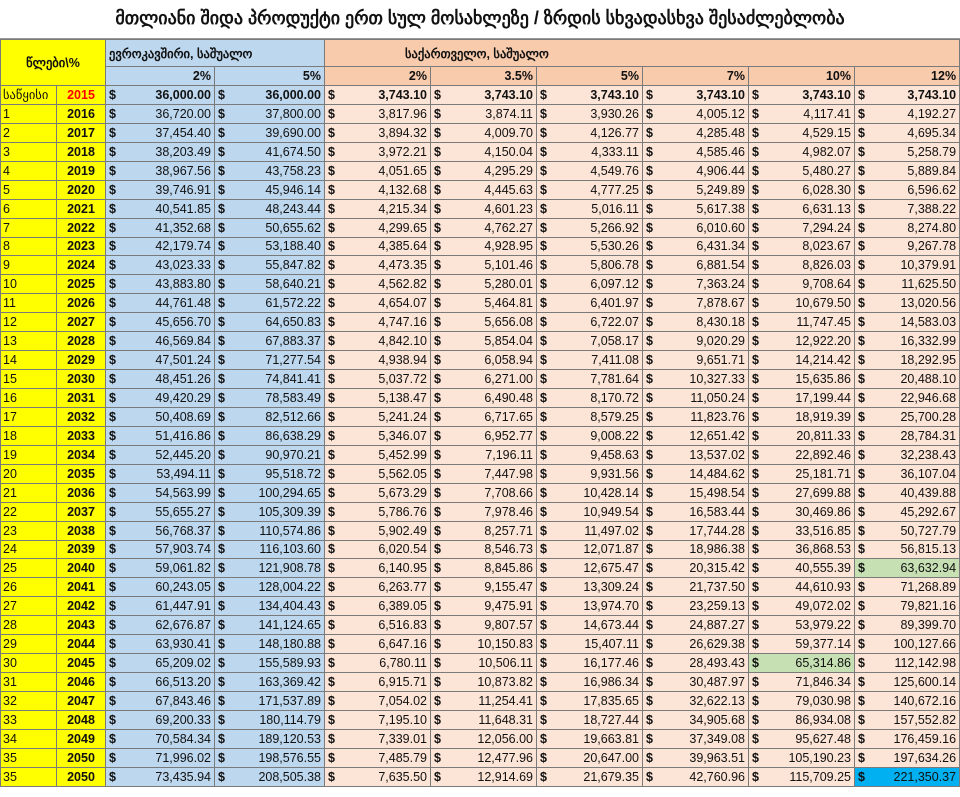 This screenshot has width=960, height=797. What do you see at coordinates (402, 132) in the screenshot?
I see `cell-value: 3,894.32` at bounding box center [402, 132].